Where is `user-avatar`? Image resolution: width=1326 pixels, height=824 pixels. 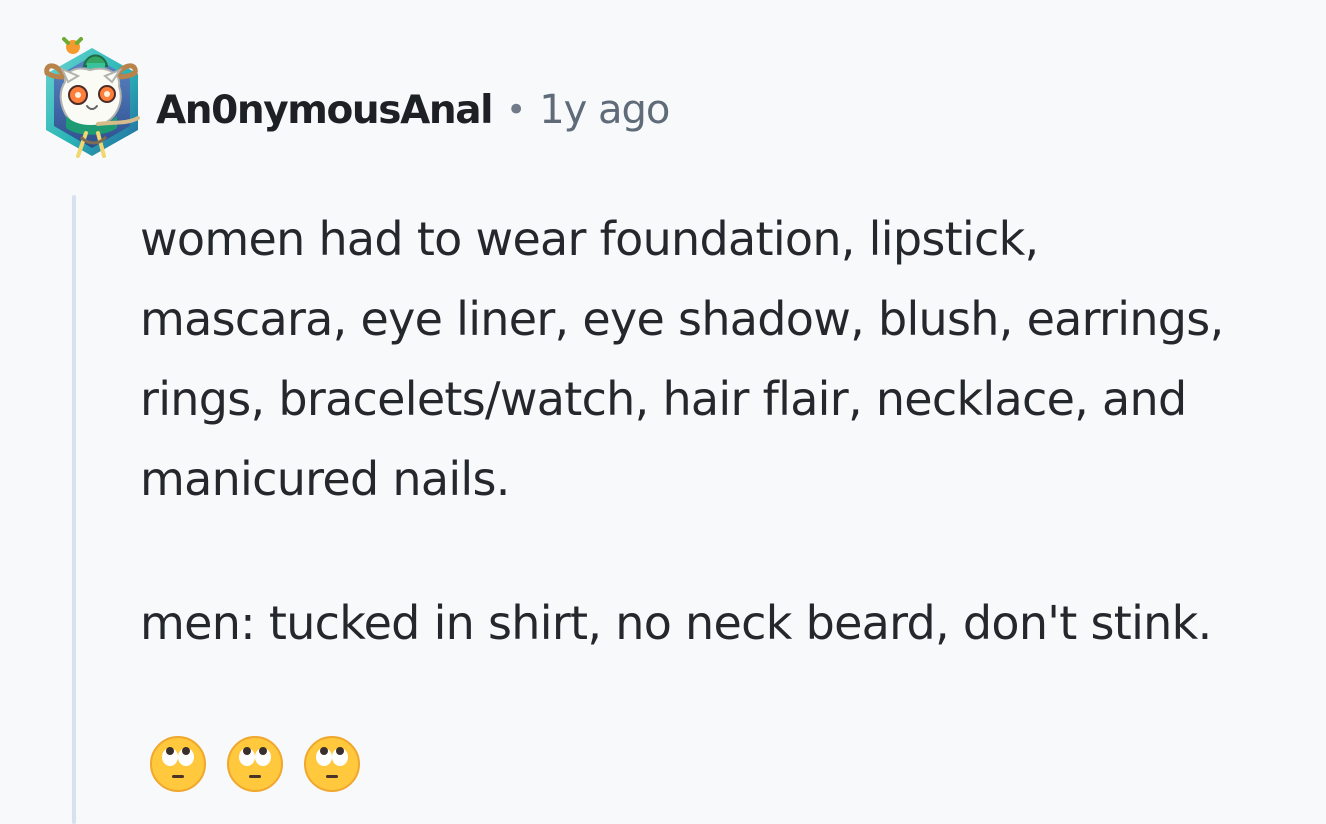 user-avatar is located at coordinates (92, 102).